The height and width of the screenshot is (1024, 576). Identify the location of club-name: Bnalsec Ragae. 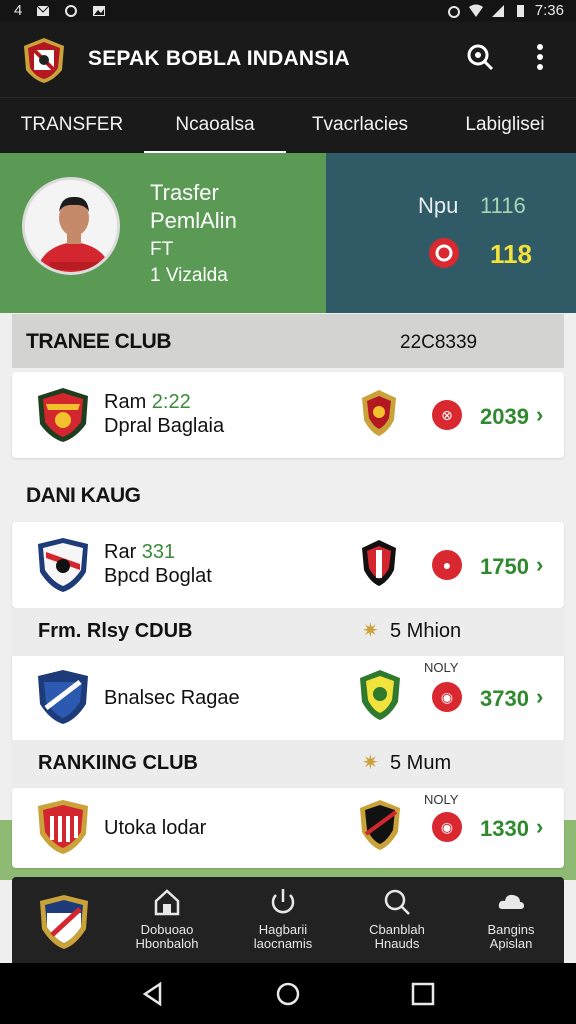
(172, 698).